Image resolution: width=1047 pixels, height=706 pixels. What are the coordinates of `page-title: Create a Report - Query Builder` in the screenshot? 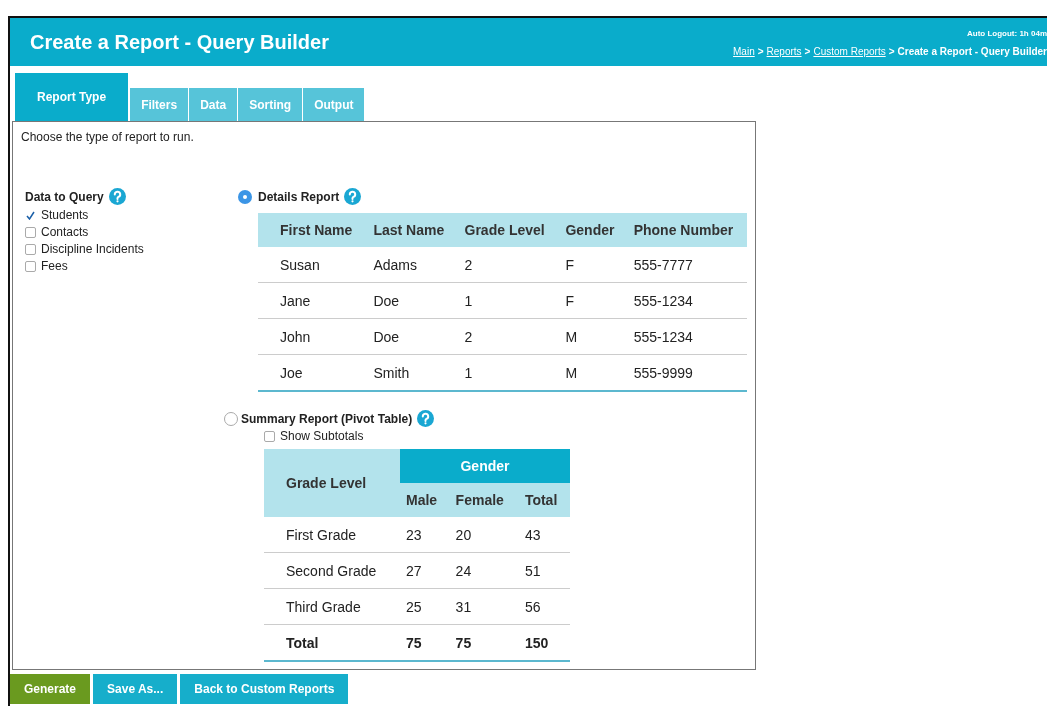 It's located at (179, 42).